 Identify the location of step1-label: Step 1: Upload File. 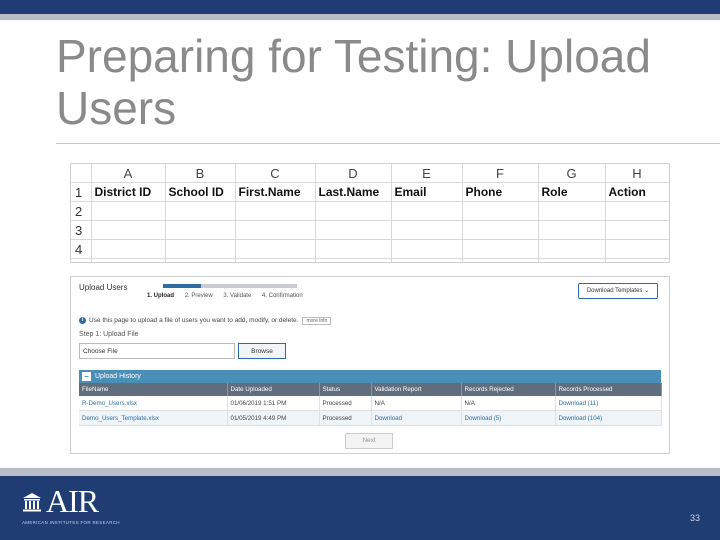
(109, 334).